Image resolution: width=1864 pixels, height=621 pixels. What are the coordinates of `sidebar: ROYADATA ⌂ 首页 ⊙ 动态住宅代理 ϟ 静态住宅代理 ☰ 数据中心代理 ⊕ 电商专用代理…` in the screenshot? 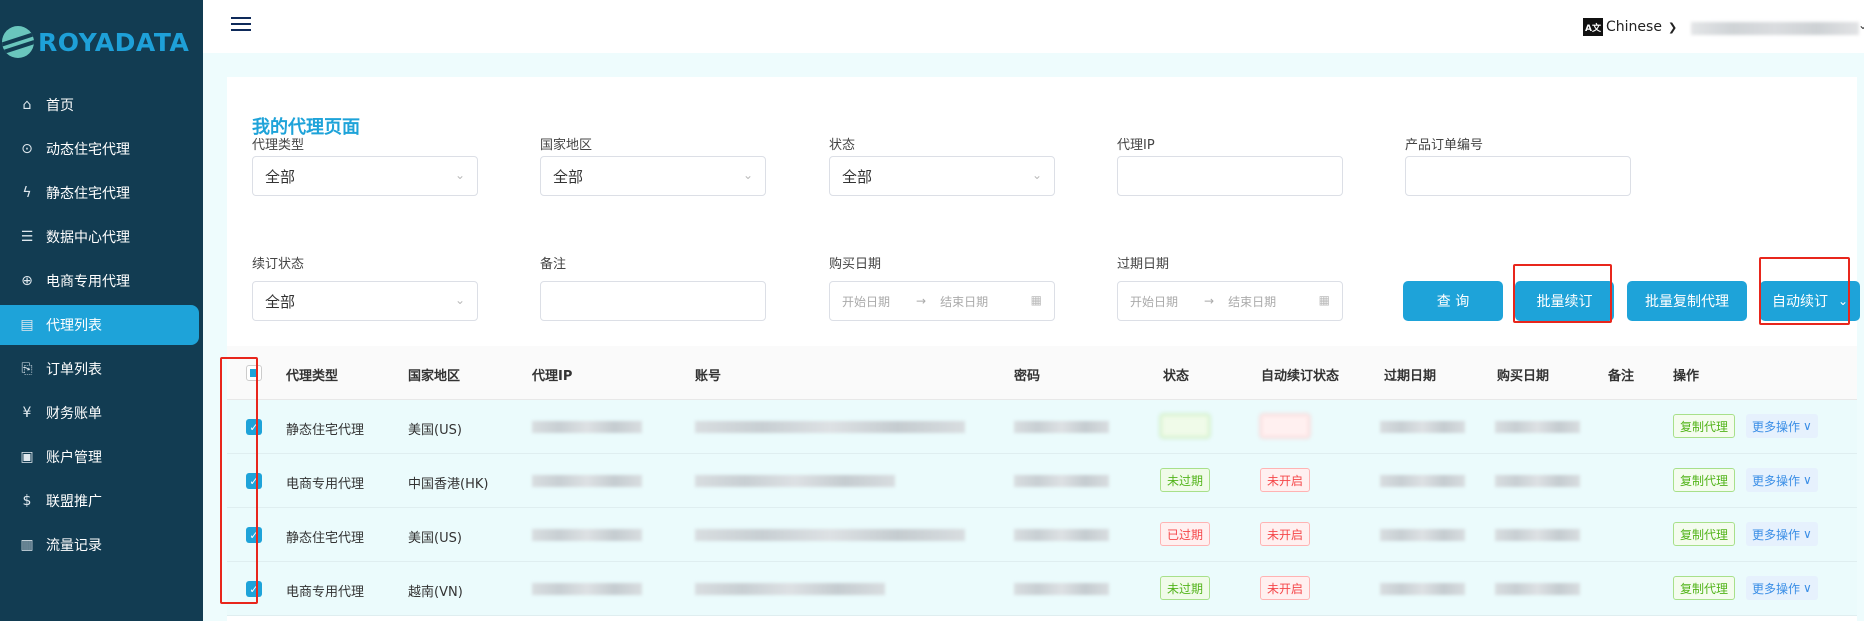 It's located at (101, 310).